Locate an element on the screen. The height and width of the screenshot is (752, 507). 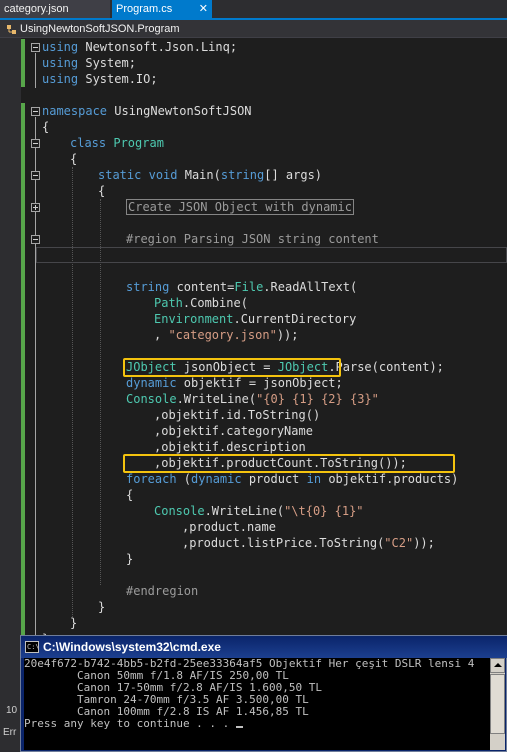
code-line: , "category.json")); is located at coordinates (253, 335).